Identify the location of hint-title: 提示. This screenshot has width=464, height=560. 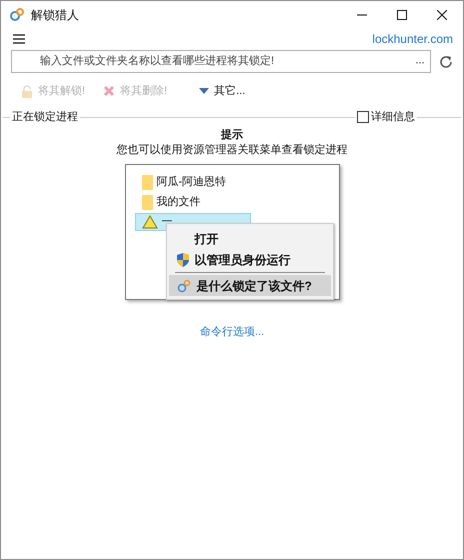
(232, 135).